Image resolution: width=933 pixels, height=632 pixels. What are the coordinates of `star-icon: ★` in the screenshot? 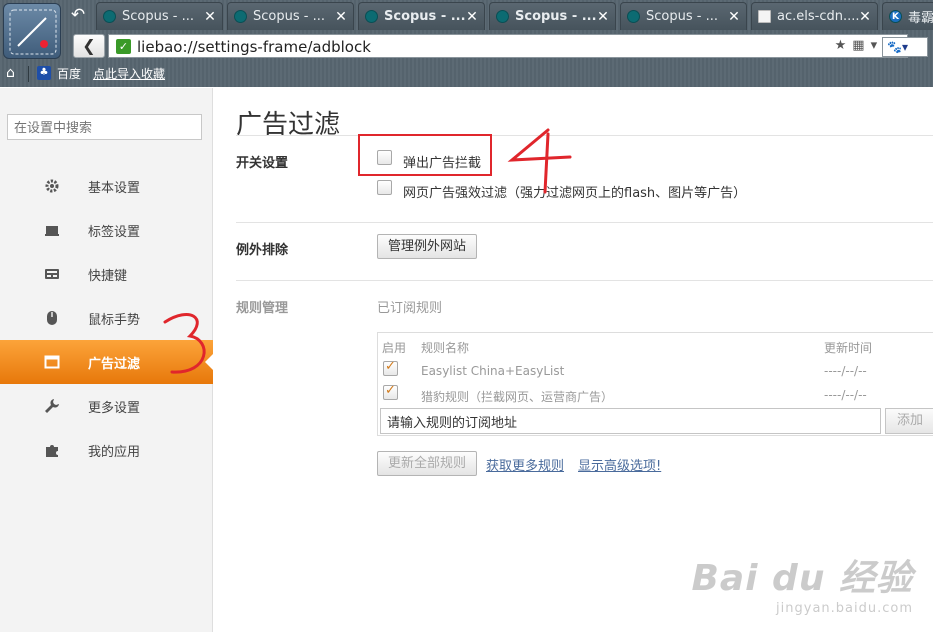 It's located at (841, 46).